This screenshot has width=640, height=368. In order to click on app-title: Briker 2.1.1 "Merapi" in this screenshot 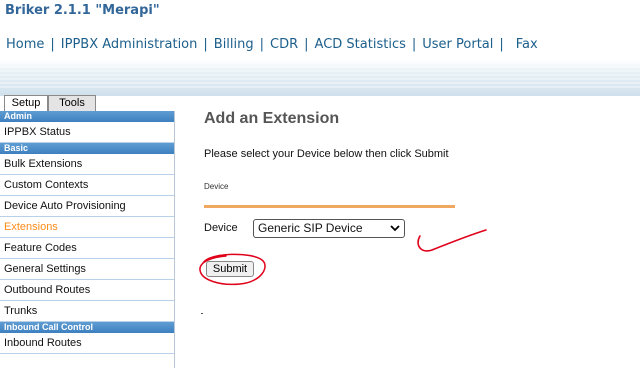, I will do `click(82, 10)`.